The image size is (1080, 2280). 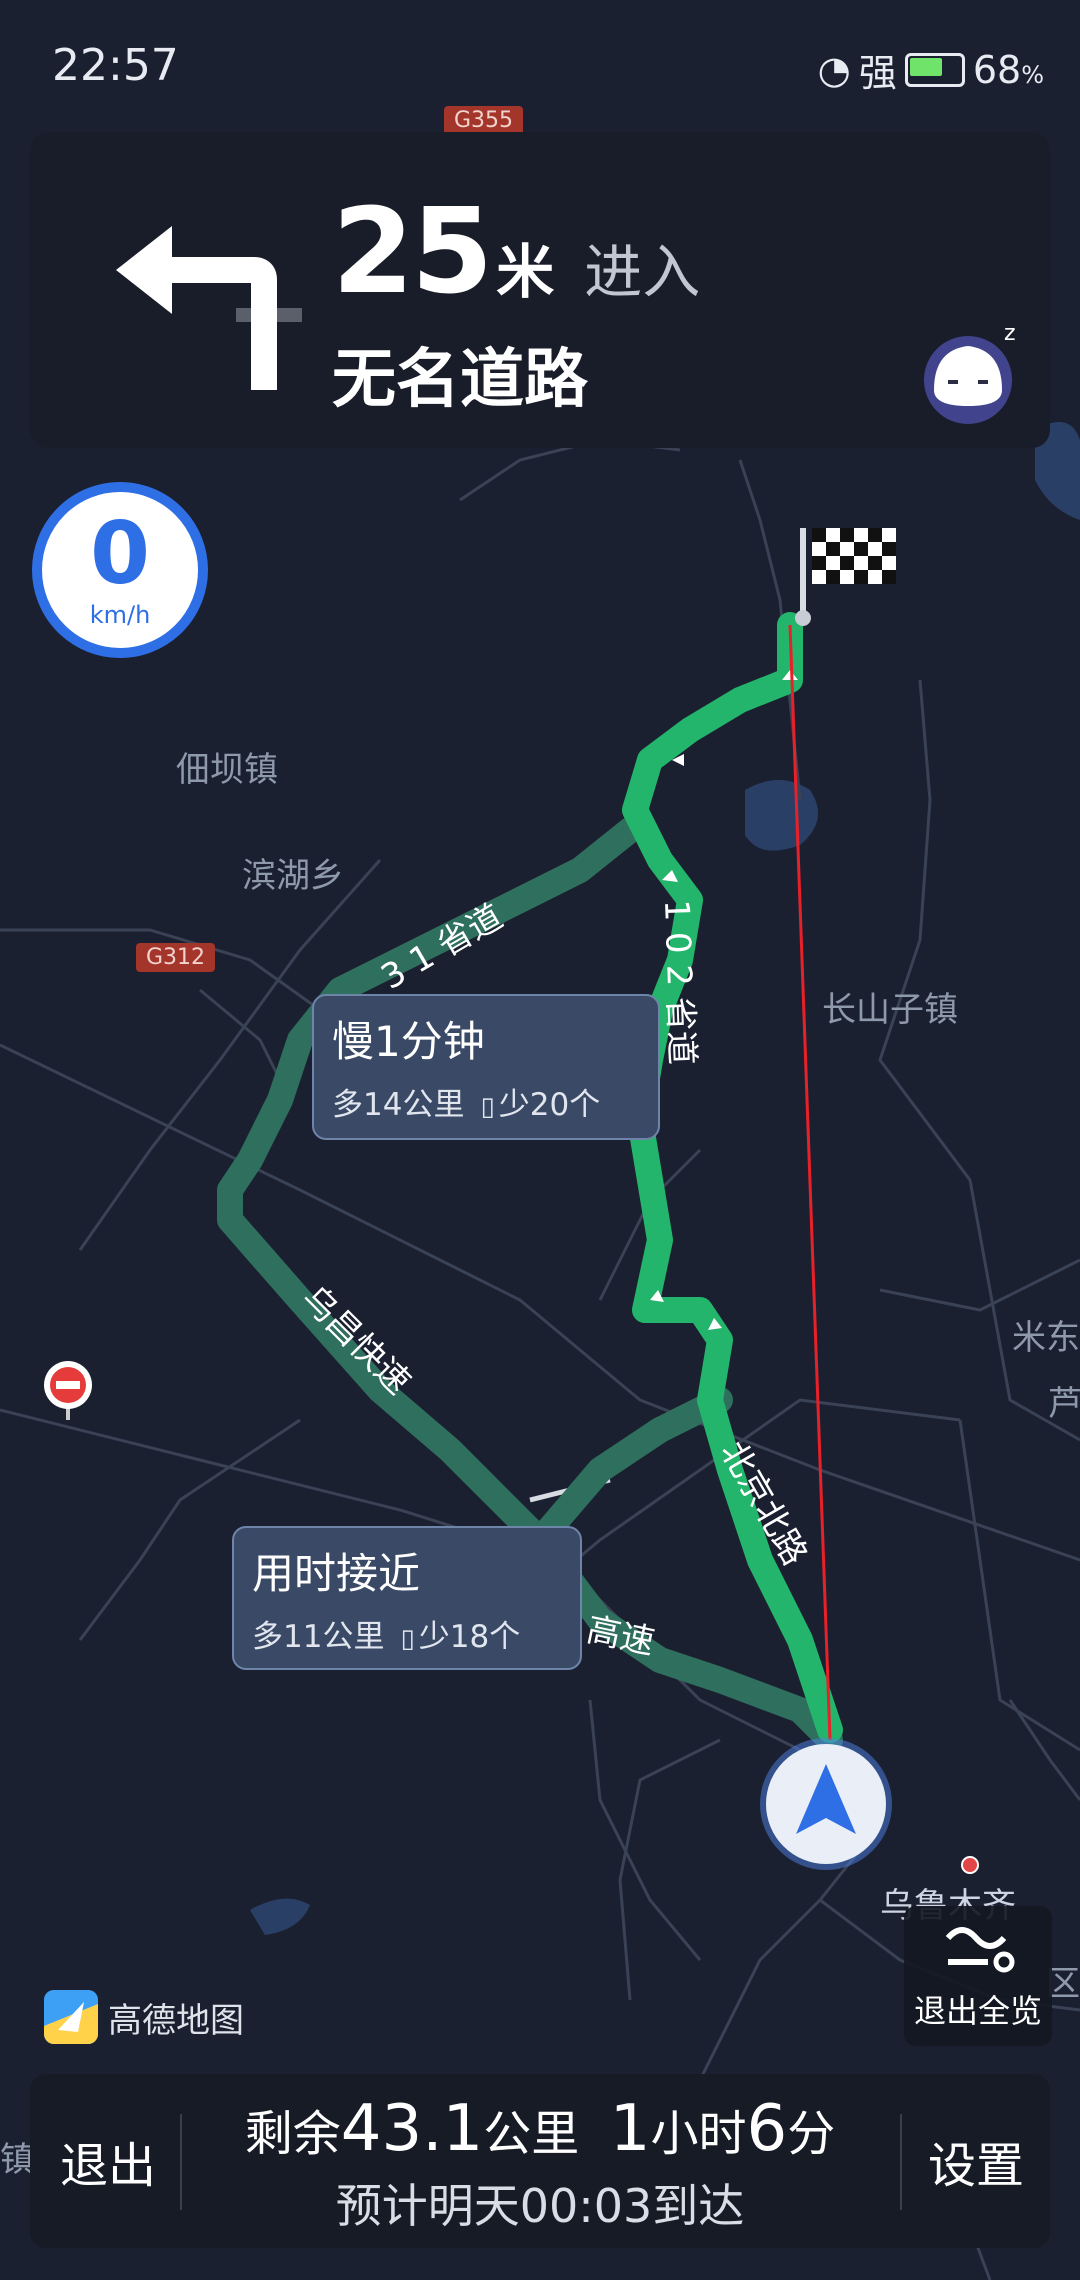 I want to click on remaining-distance-unit: 公里, so click(x=531, y=2134).